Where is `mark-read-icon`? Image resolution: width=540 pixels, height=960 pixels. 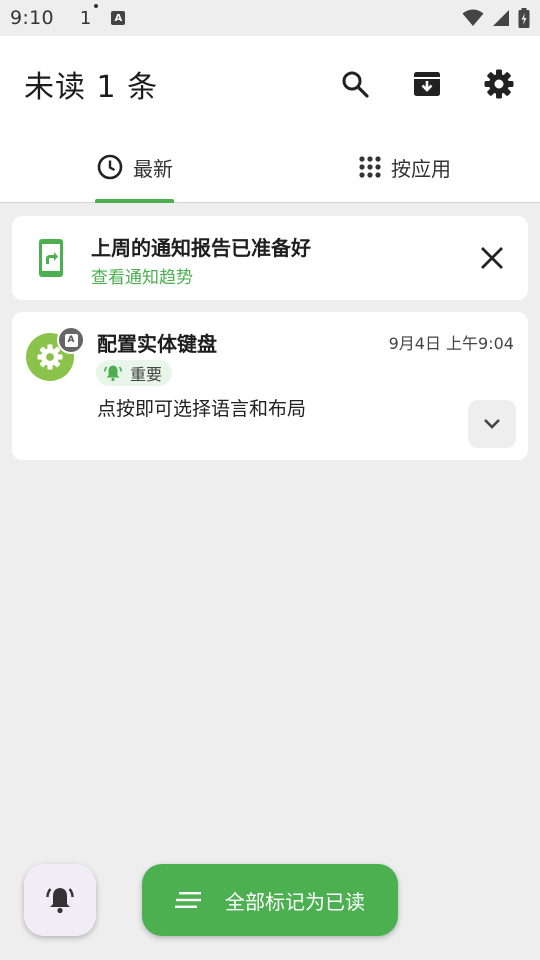 mark-read-icon is located at coordinates (188, 900).